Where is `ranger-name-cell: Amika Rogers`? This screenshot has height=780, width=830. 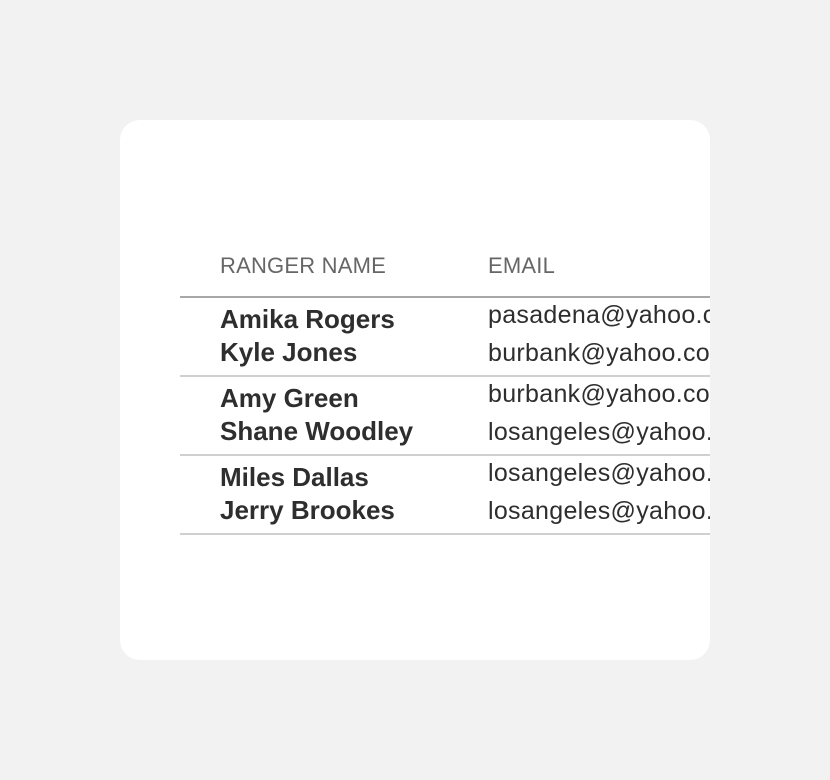 ranger-name-cell: Amika Rogers is located at coordinates (307, 319).